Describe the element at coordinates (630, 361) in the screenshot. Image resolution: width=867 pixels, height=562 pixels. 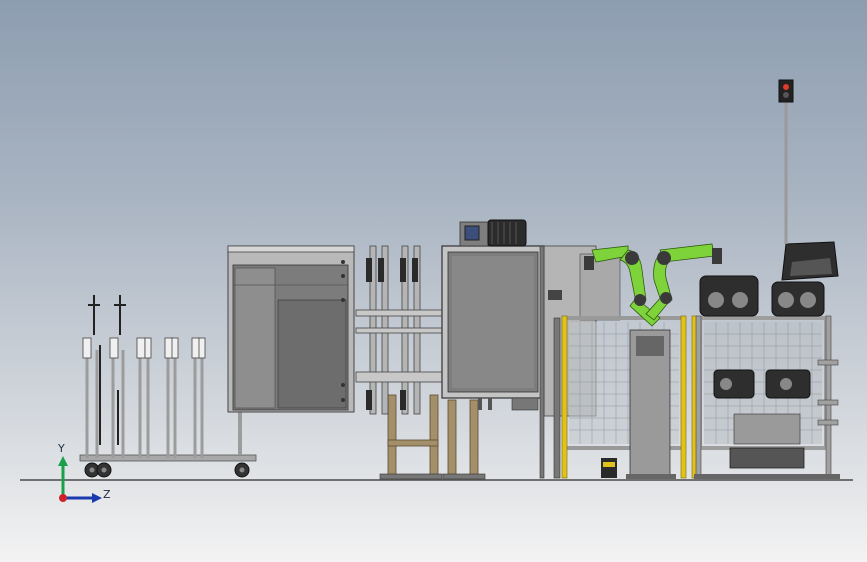
I see `dual-arm-robot-cell` at that location.